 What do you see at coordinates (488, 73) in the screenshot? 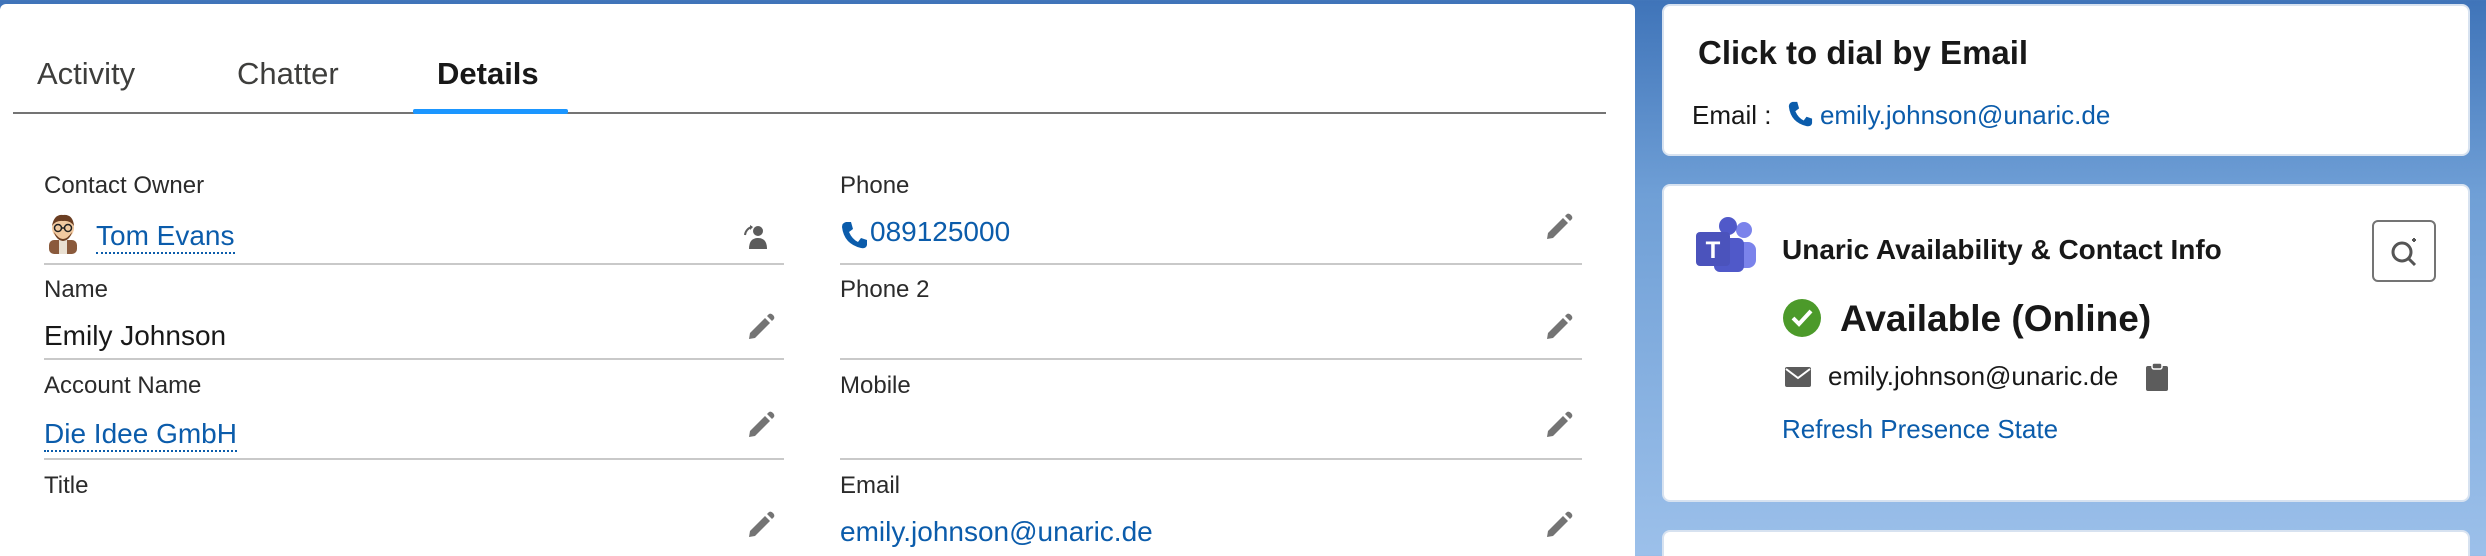
I see `tab-details-label: Details` at bounding box center [488, 73].